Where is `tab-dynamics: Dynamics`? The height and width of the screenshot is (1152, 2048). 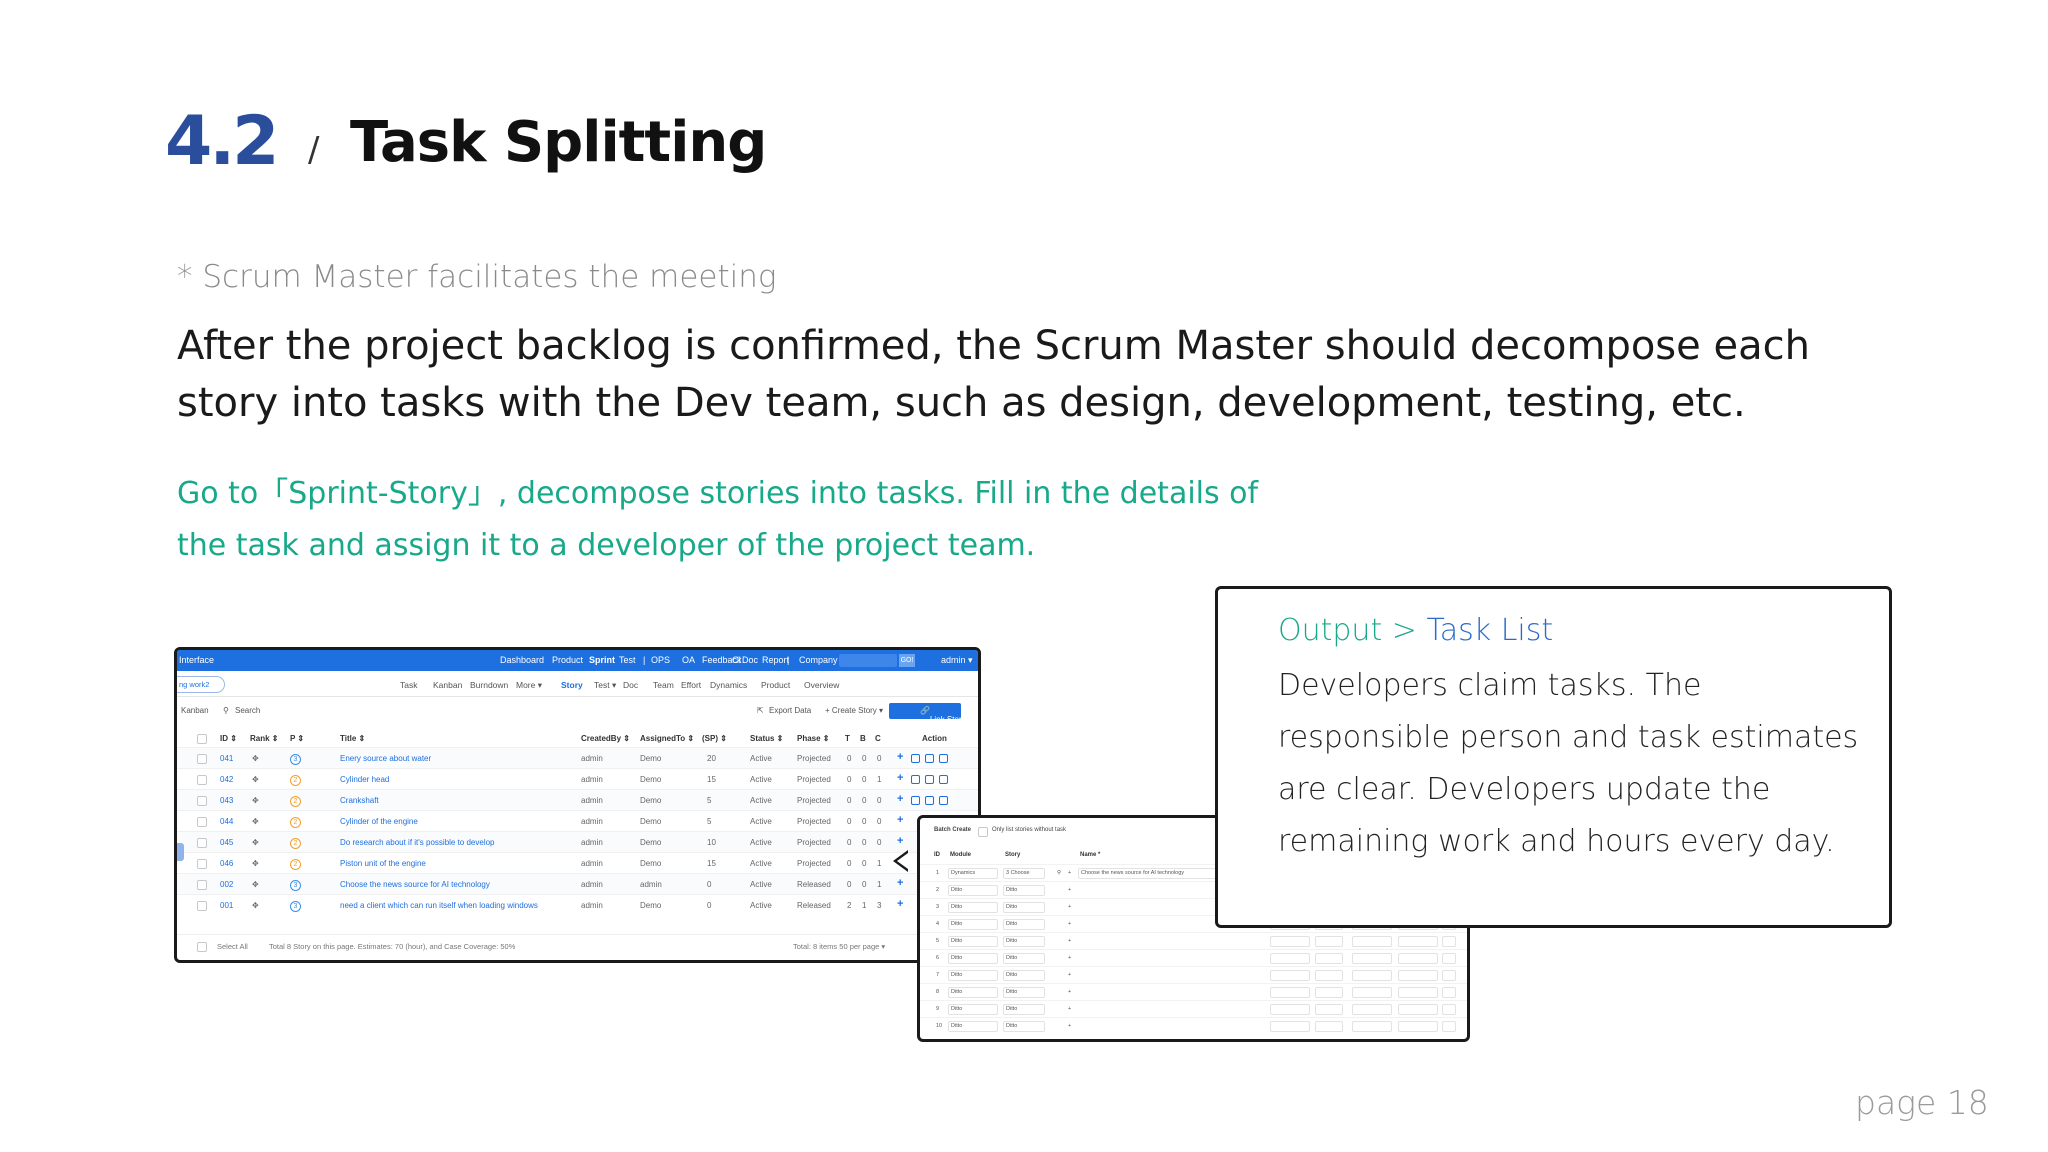 tab-dynamics: Dynamics is located at coordinates (728, 685).